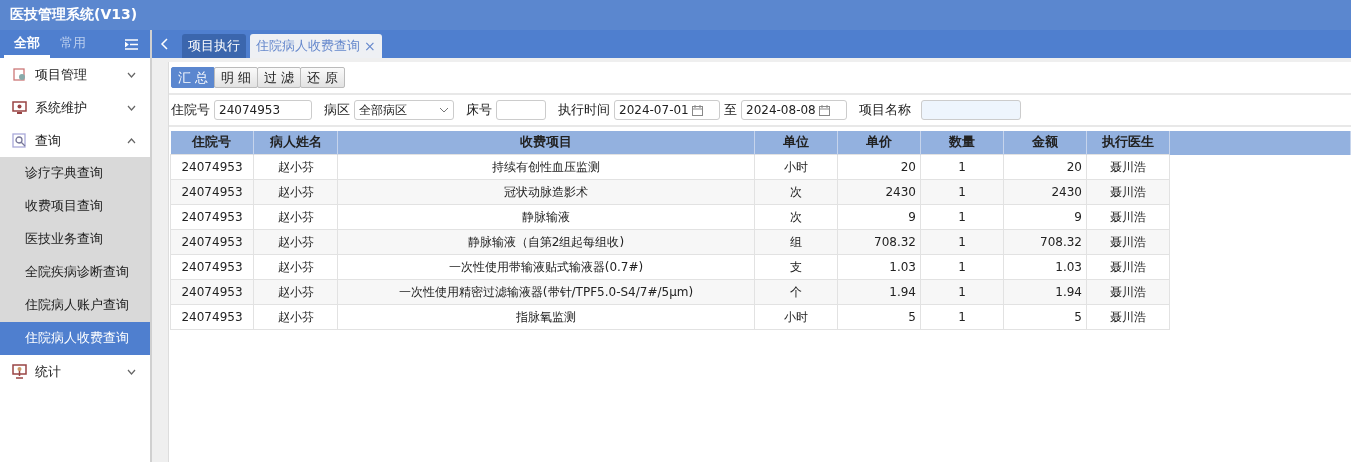 The image size is (1351, 462). What do you see at coordinates (796, 242) in the screenshot?
I see `table-cell: 组` at bounding box center [796, 242].